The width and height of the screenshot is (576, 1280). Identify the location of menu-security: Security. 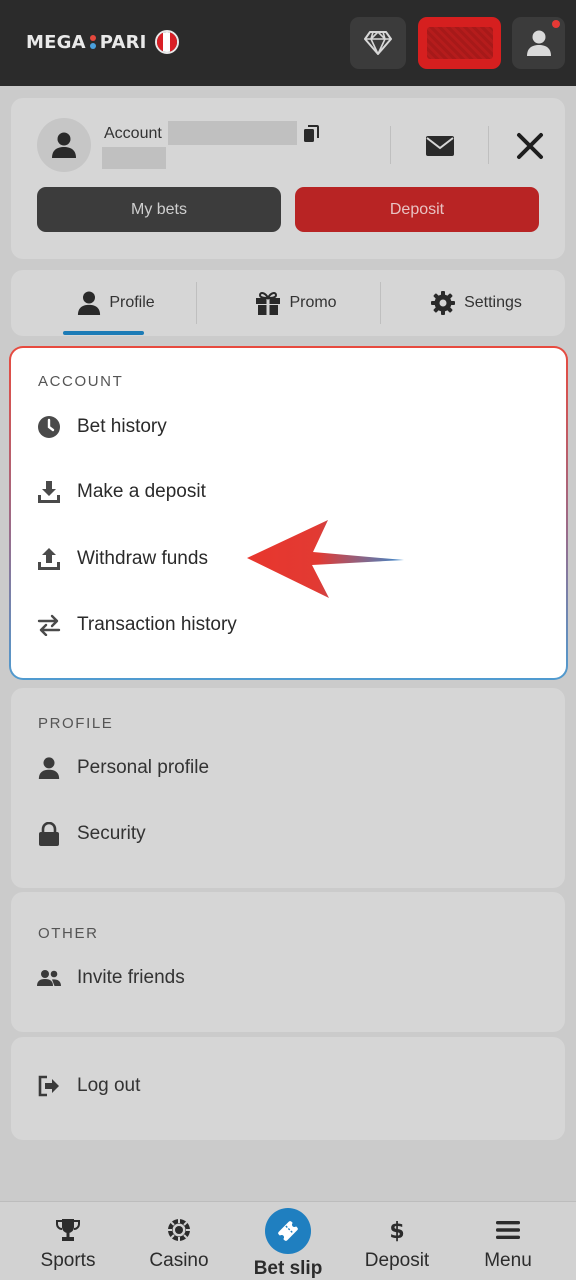
(91, 834).